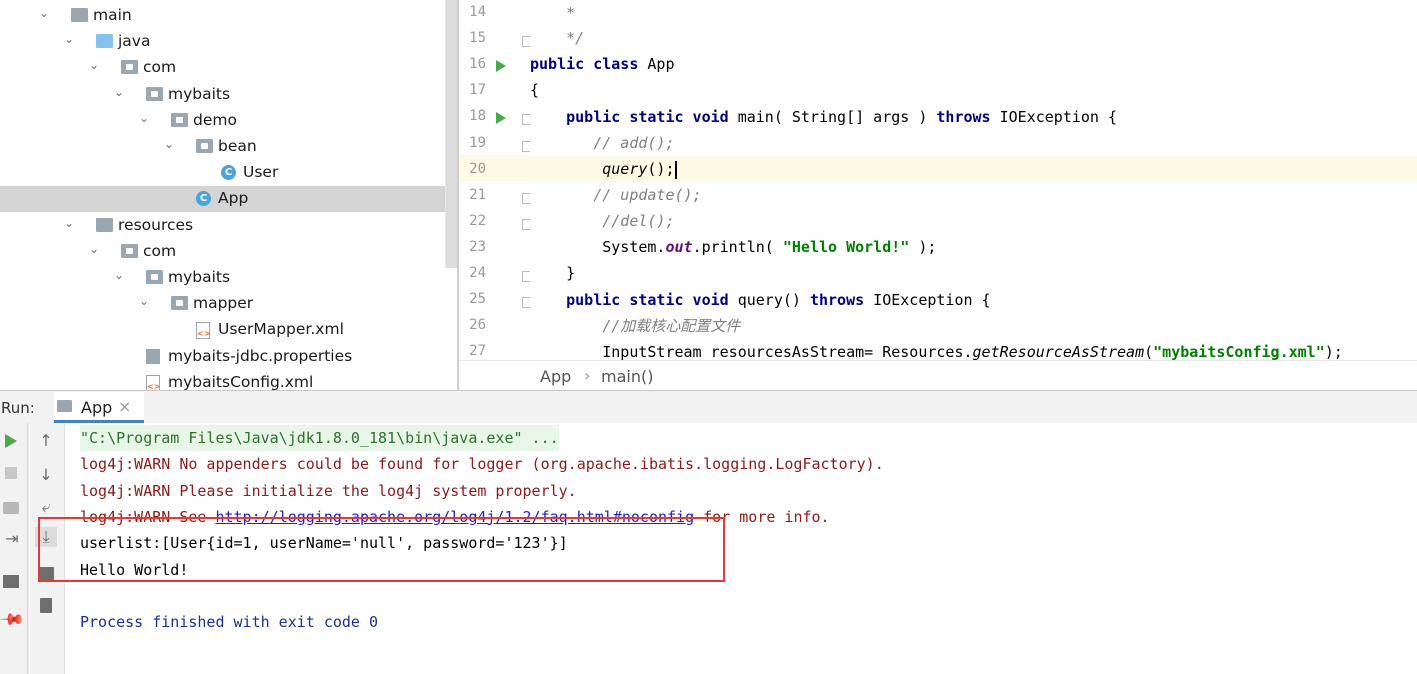 This screenshot has height=674, width=1417. What do you see at coordinates (104, 41) in the screenshot?
I see `source-folder-icon` at bounding box center [104, 41].